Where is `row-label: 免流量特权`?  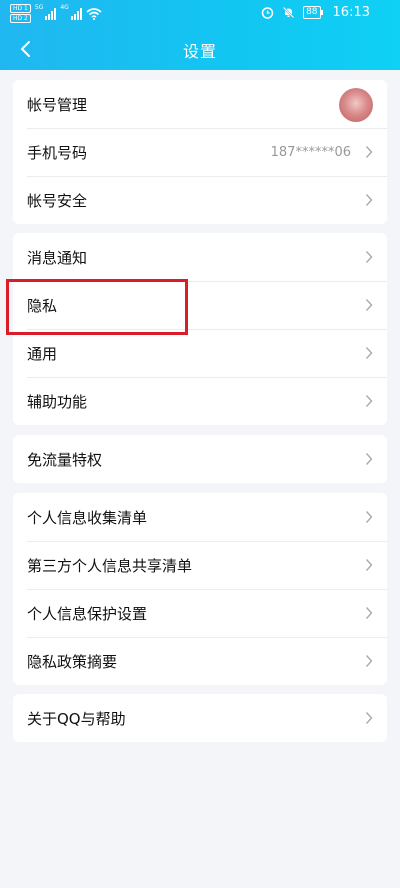
row-label: 免流量特权 is located at coordinates (65, 459).